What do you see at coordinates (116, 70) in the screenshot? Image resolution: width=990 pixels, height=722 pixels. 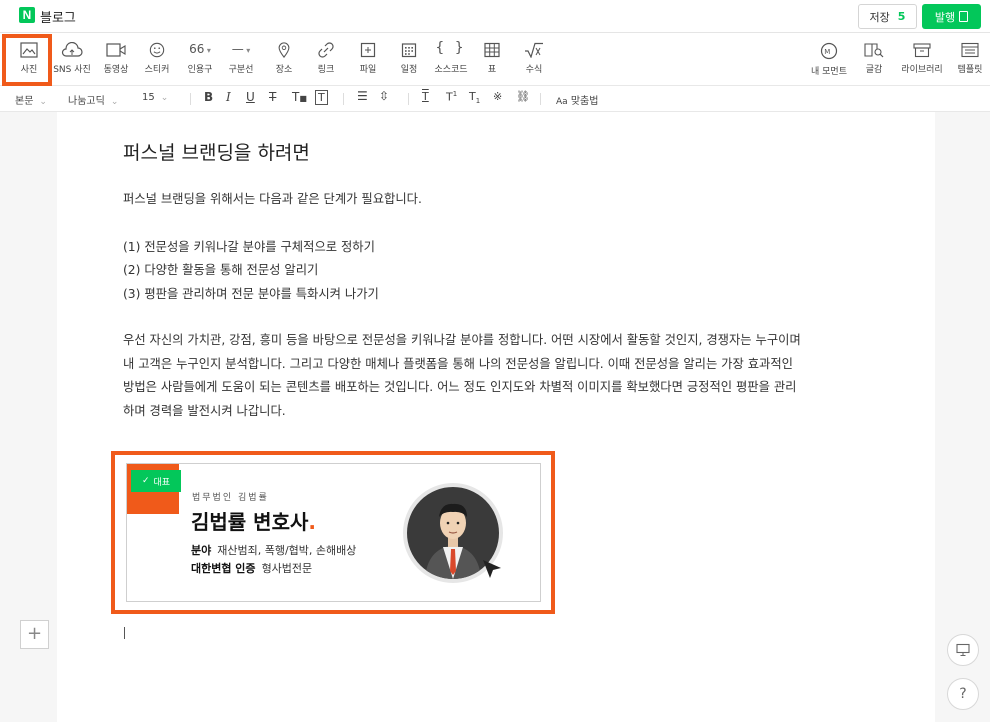 I see `toolbar-label: 동영상` at bounding box center [116, 70].